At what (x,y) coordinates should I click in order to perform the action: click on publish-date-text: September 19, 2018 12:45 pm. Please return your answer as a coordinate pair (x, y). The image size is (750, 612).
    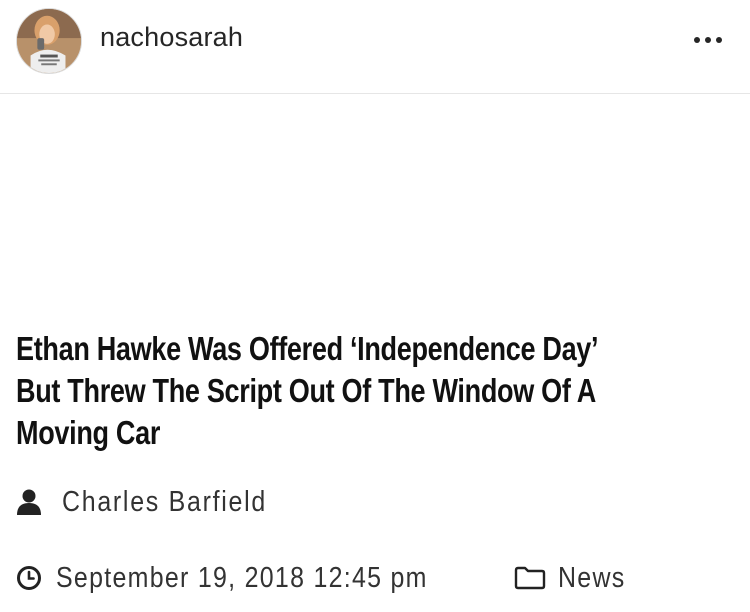
    Looking at the image, I should click on (242, 577).